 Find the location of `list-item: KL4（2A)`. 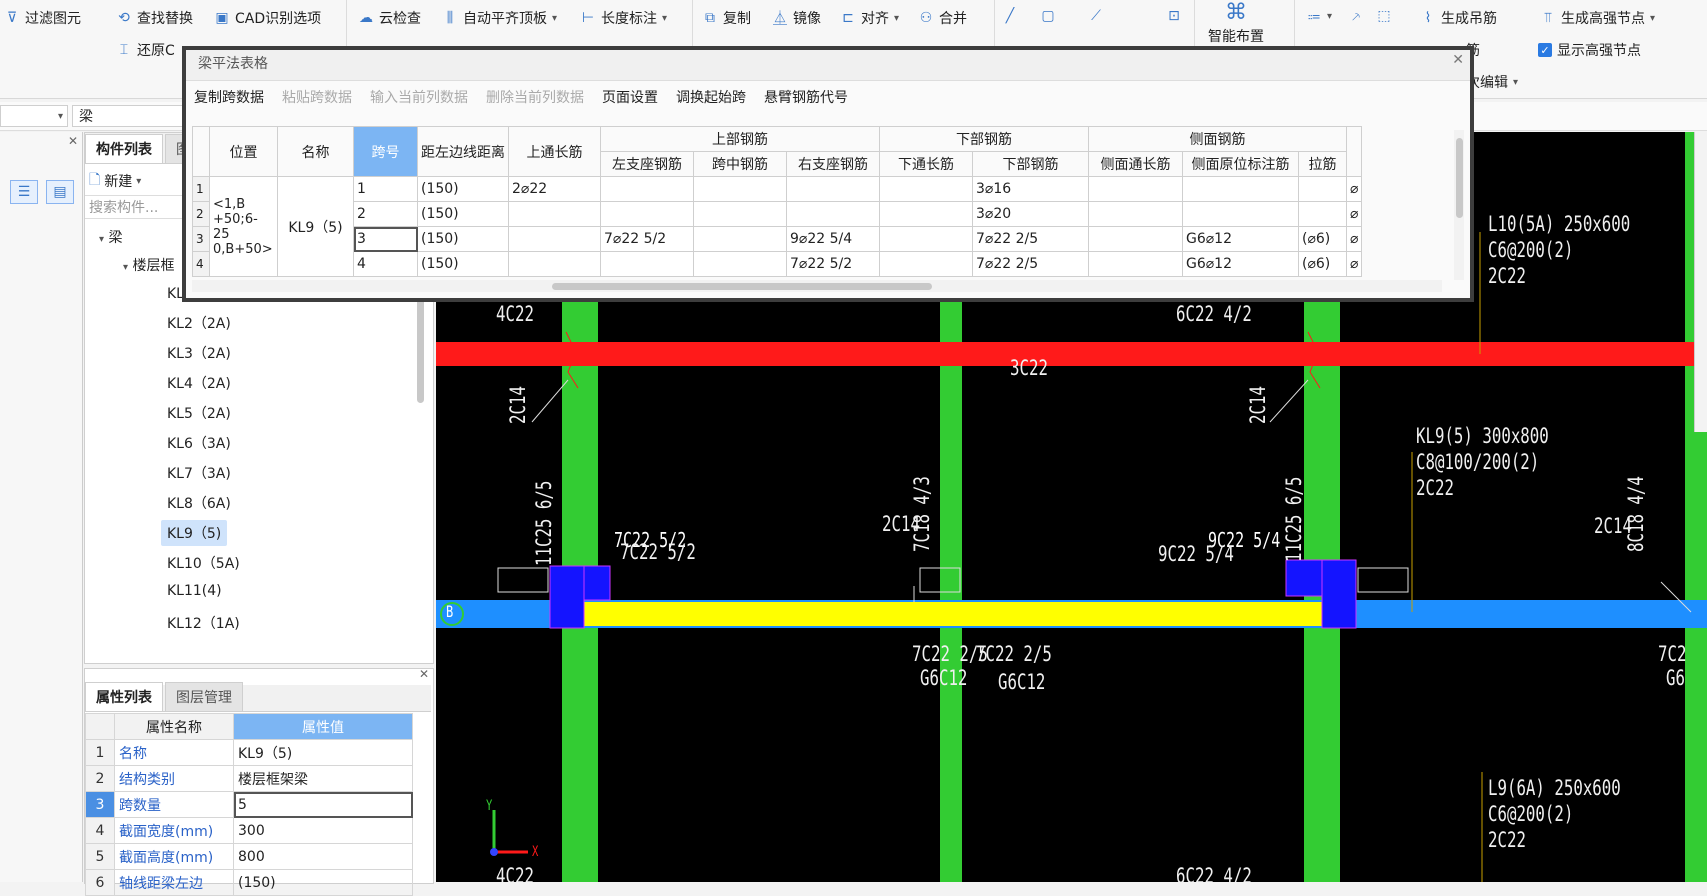

list-item: KL4（2A) is located at coordinates (199, 383).